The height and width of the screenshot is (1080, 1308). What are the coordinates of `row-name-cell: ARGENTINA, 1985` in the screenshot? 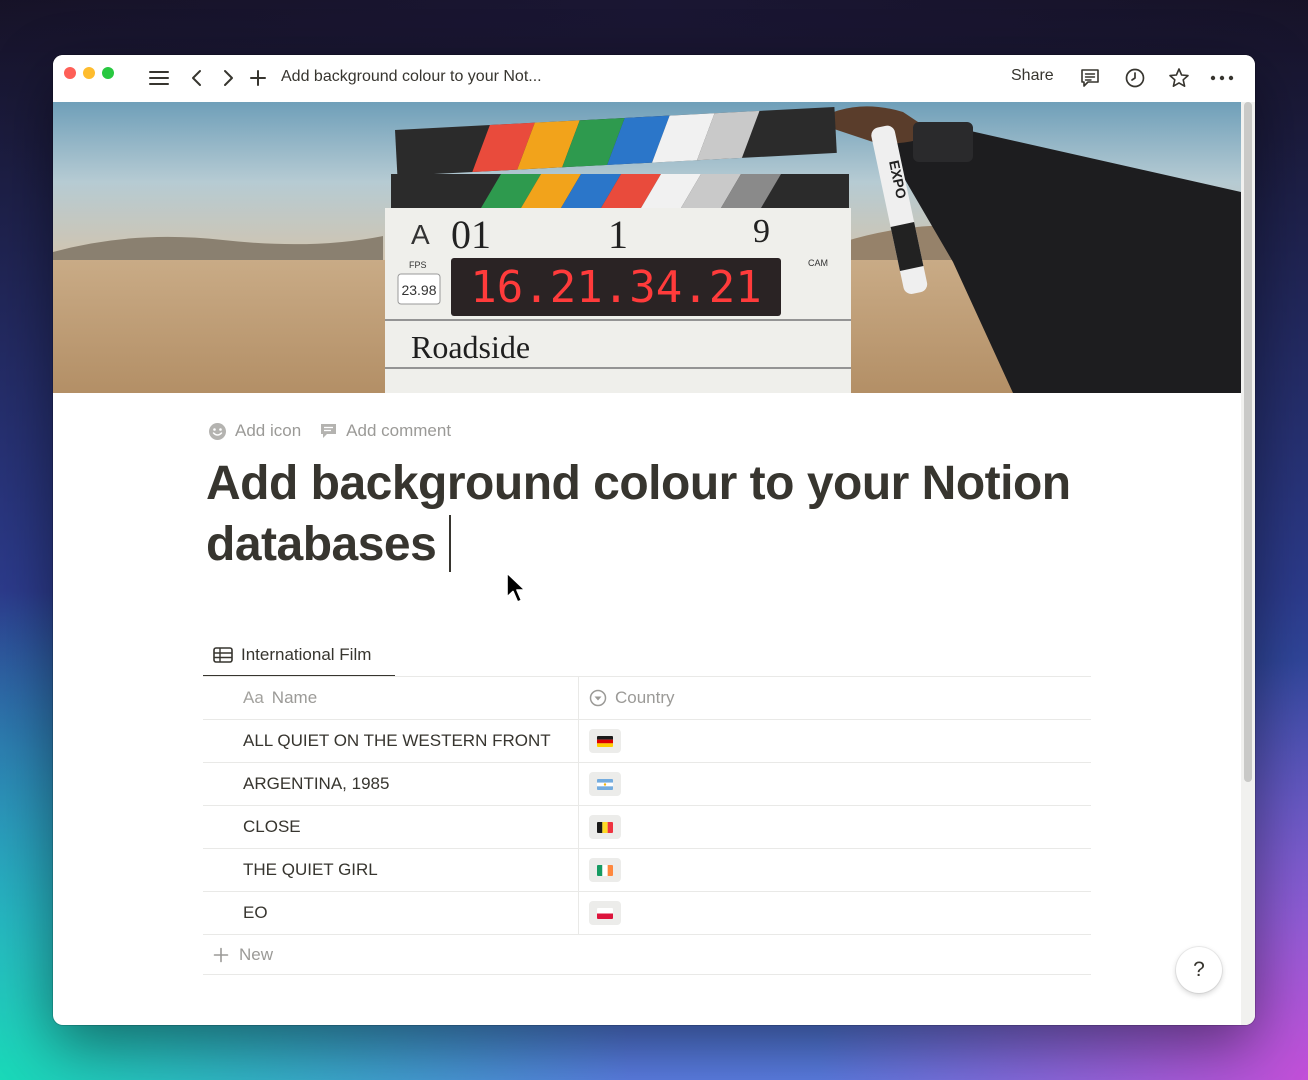 It's located at (391, 784).